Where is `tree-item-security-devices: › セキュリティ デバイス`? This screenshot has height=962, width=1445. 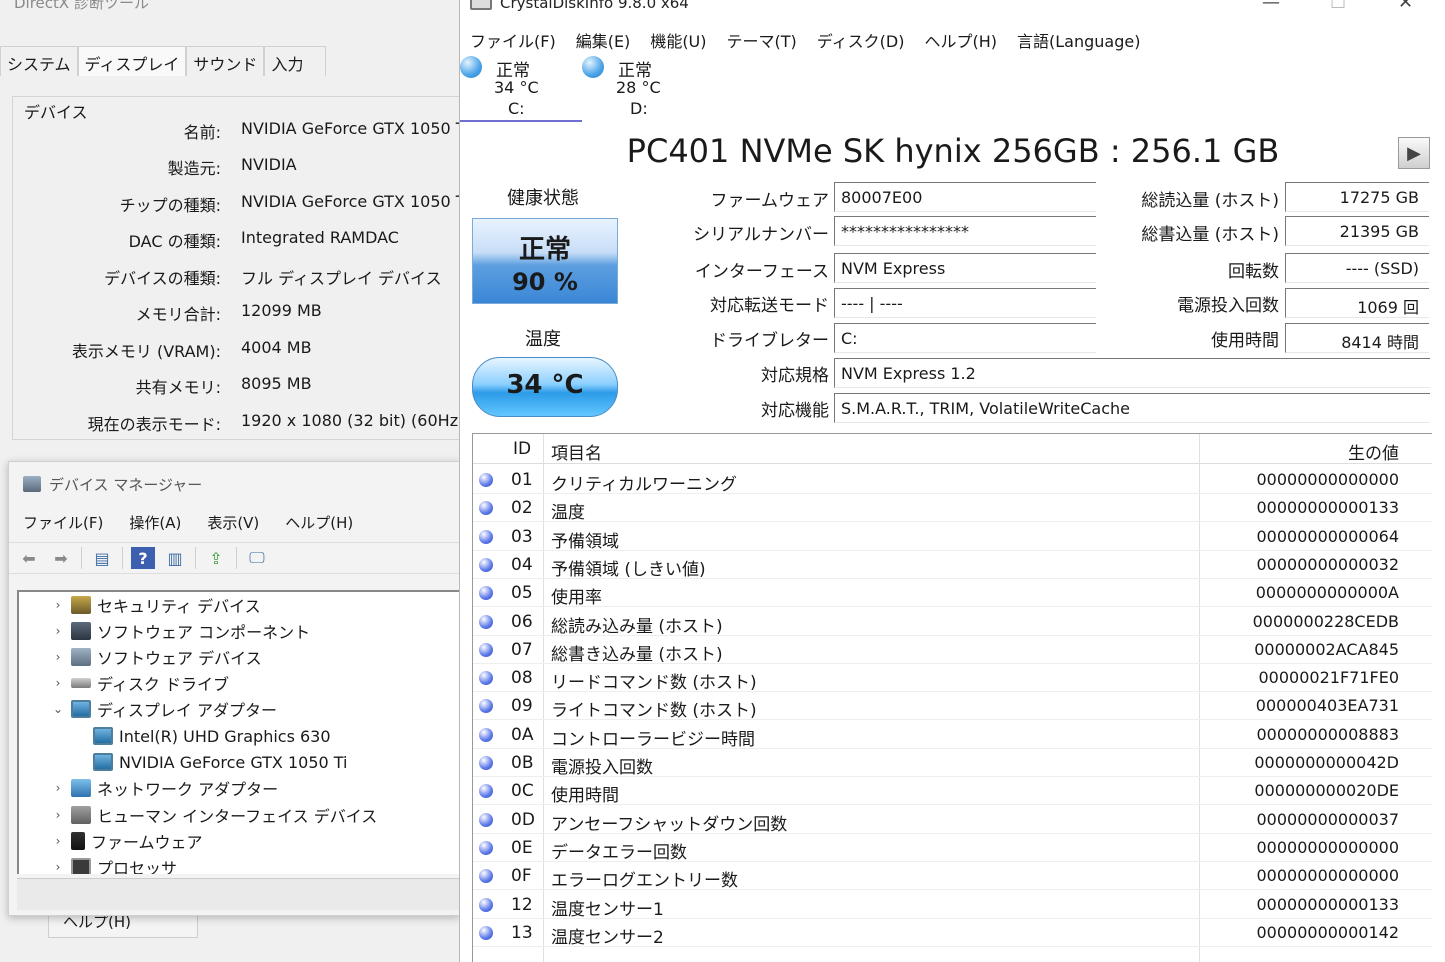 tree-item-security-devices: › セキュリティ デバイス is located at coordinates (156, 605).